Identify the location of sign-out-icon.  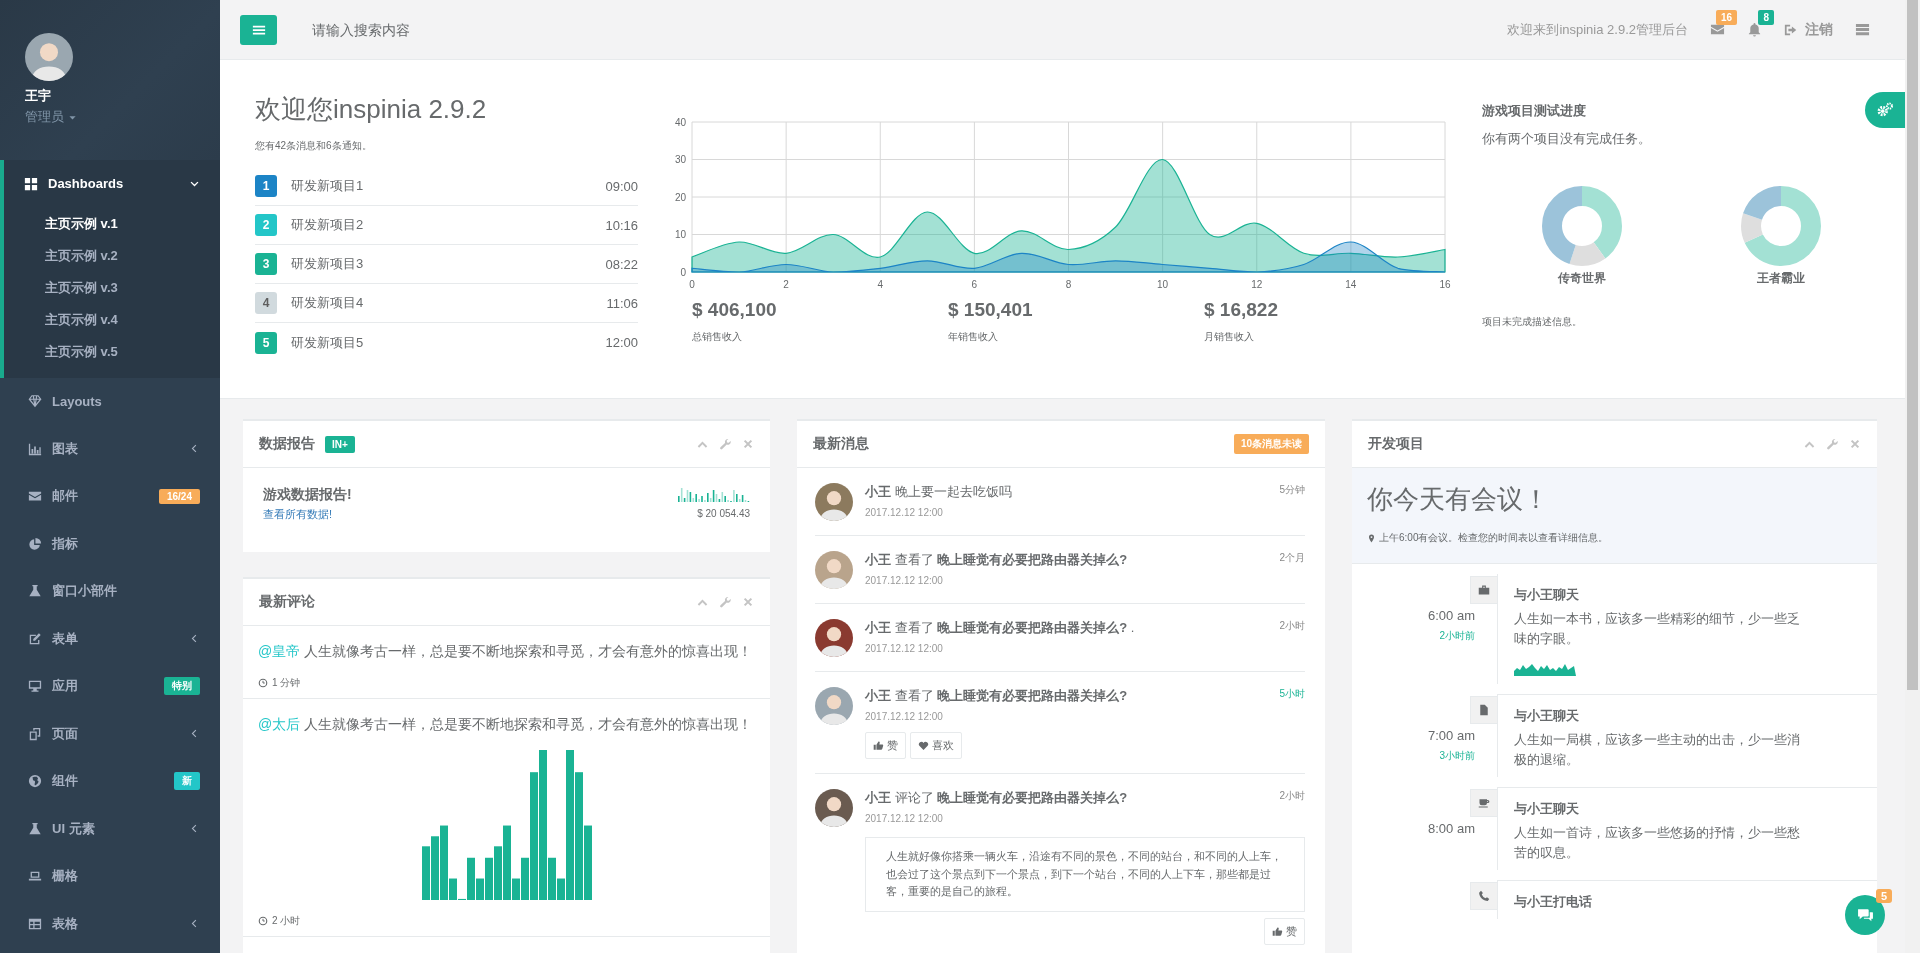
(1791, 29).